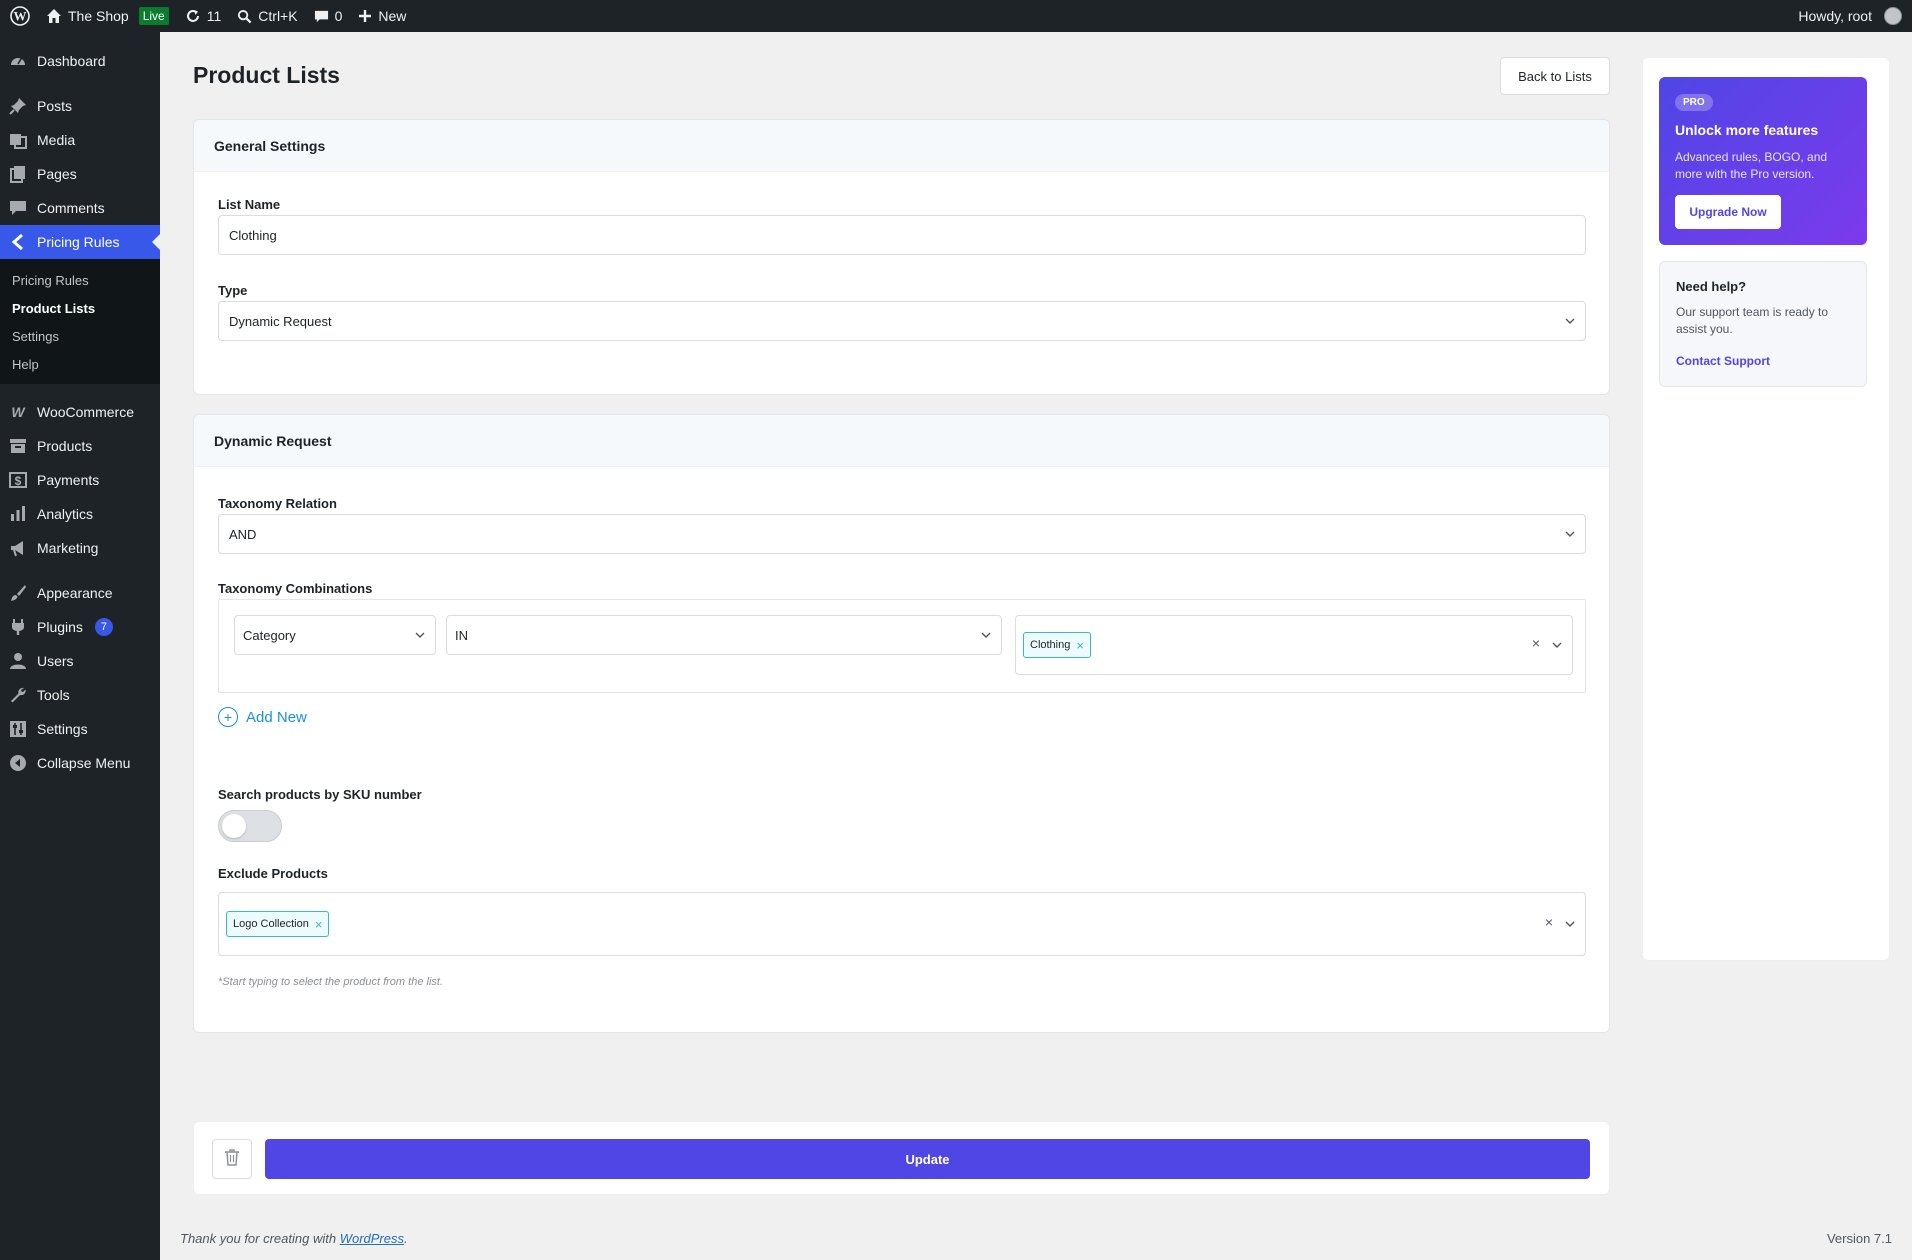 The height and width of the screenshot is (1260, 1912). Describe the element at coordinates (62, 729) in the screenshot. I see `menu-label: Settings` at that location.